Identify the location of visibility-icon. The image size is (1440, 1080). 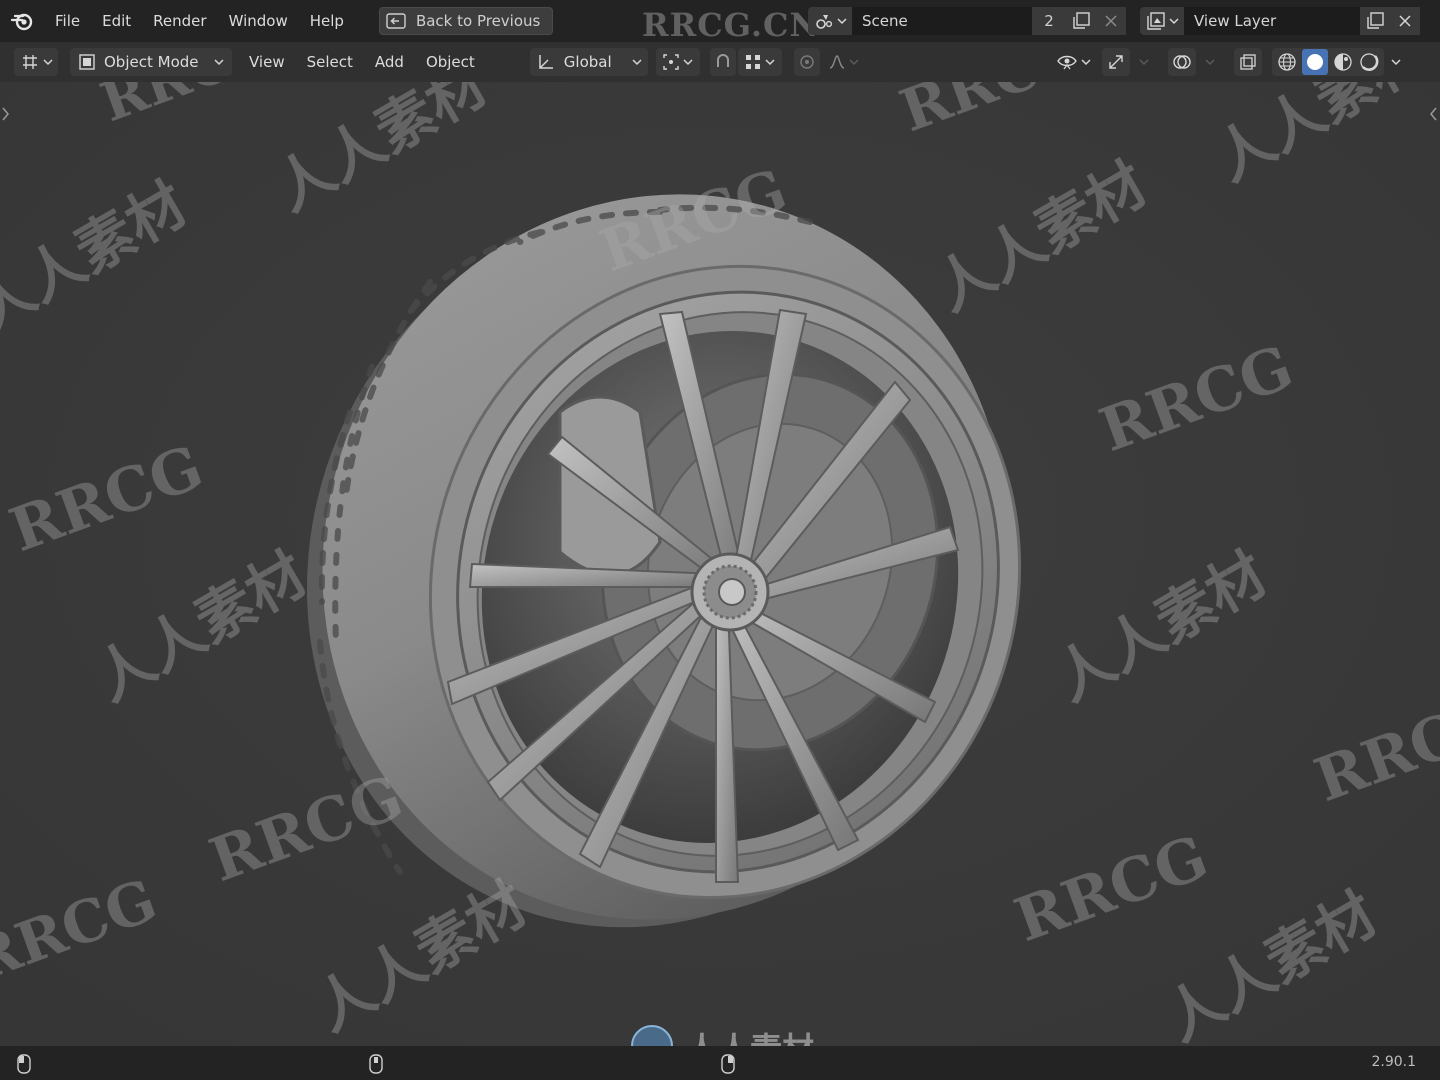
(1067, 62).